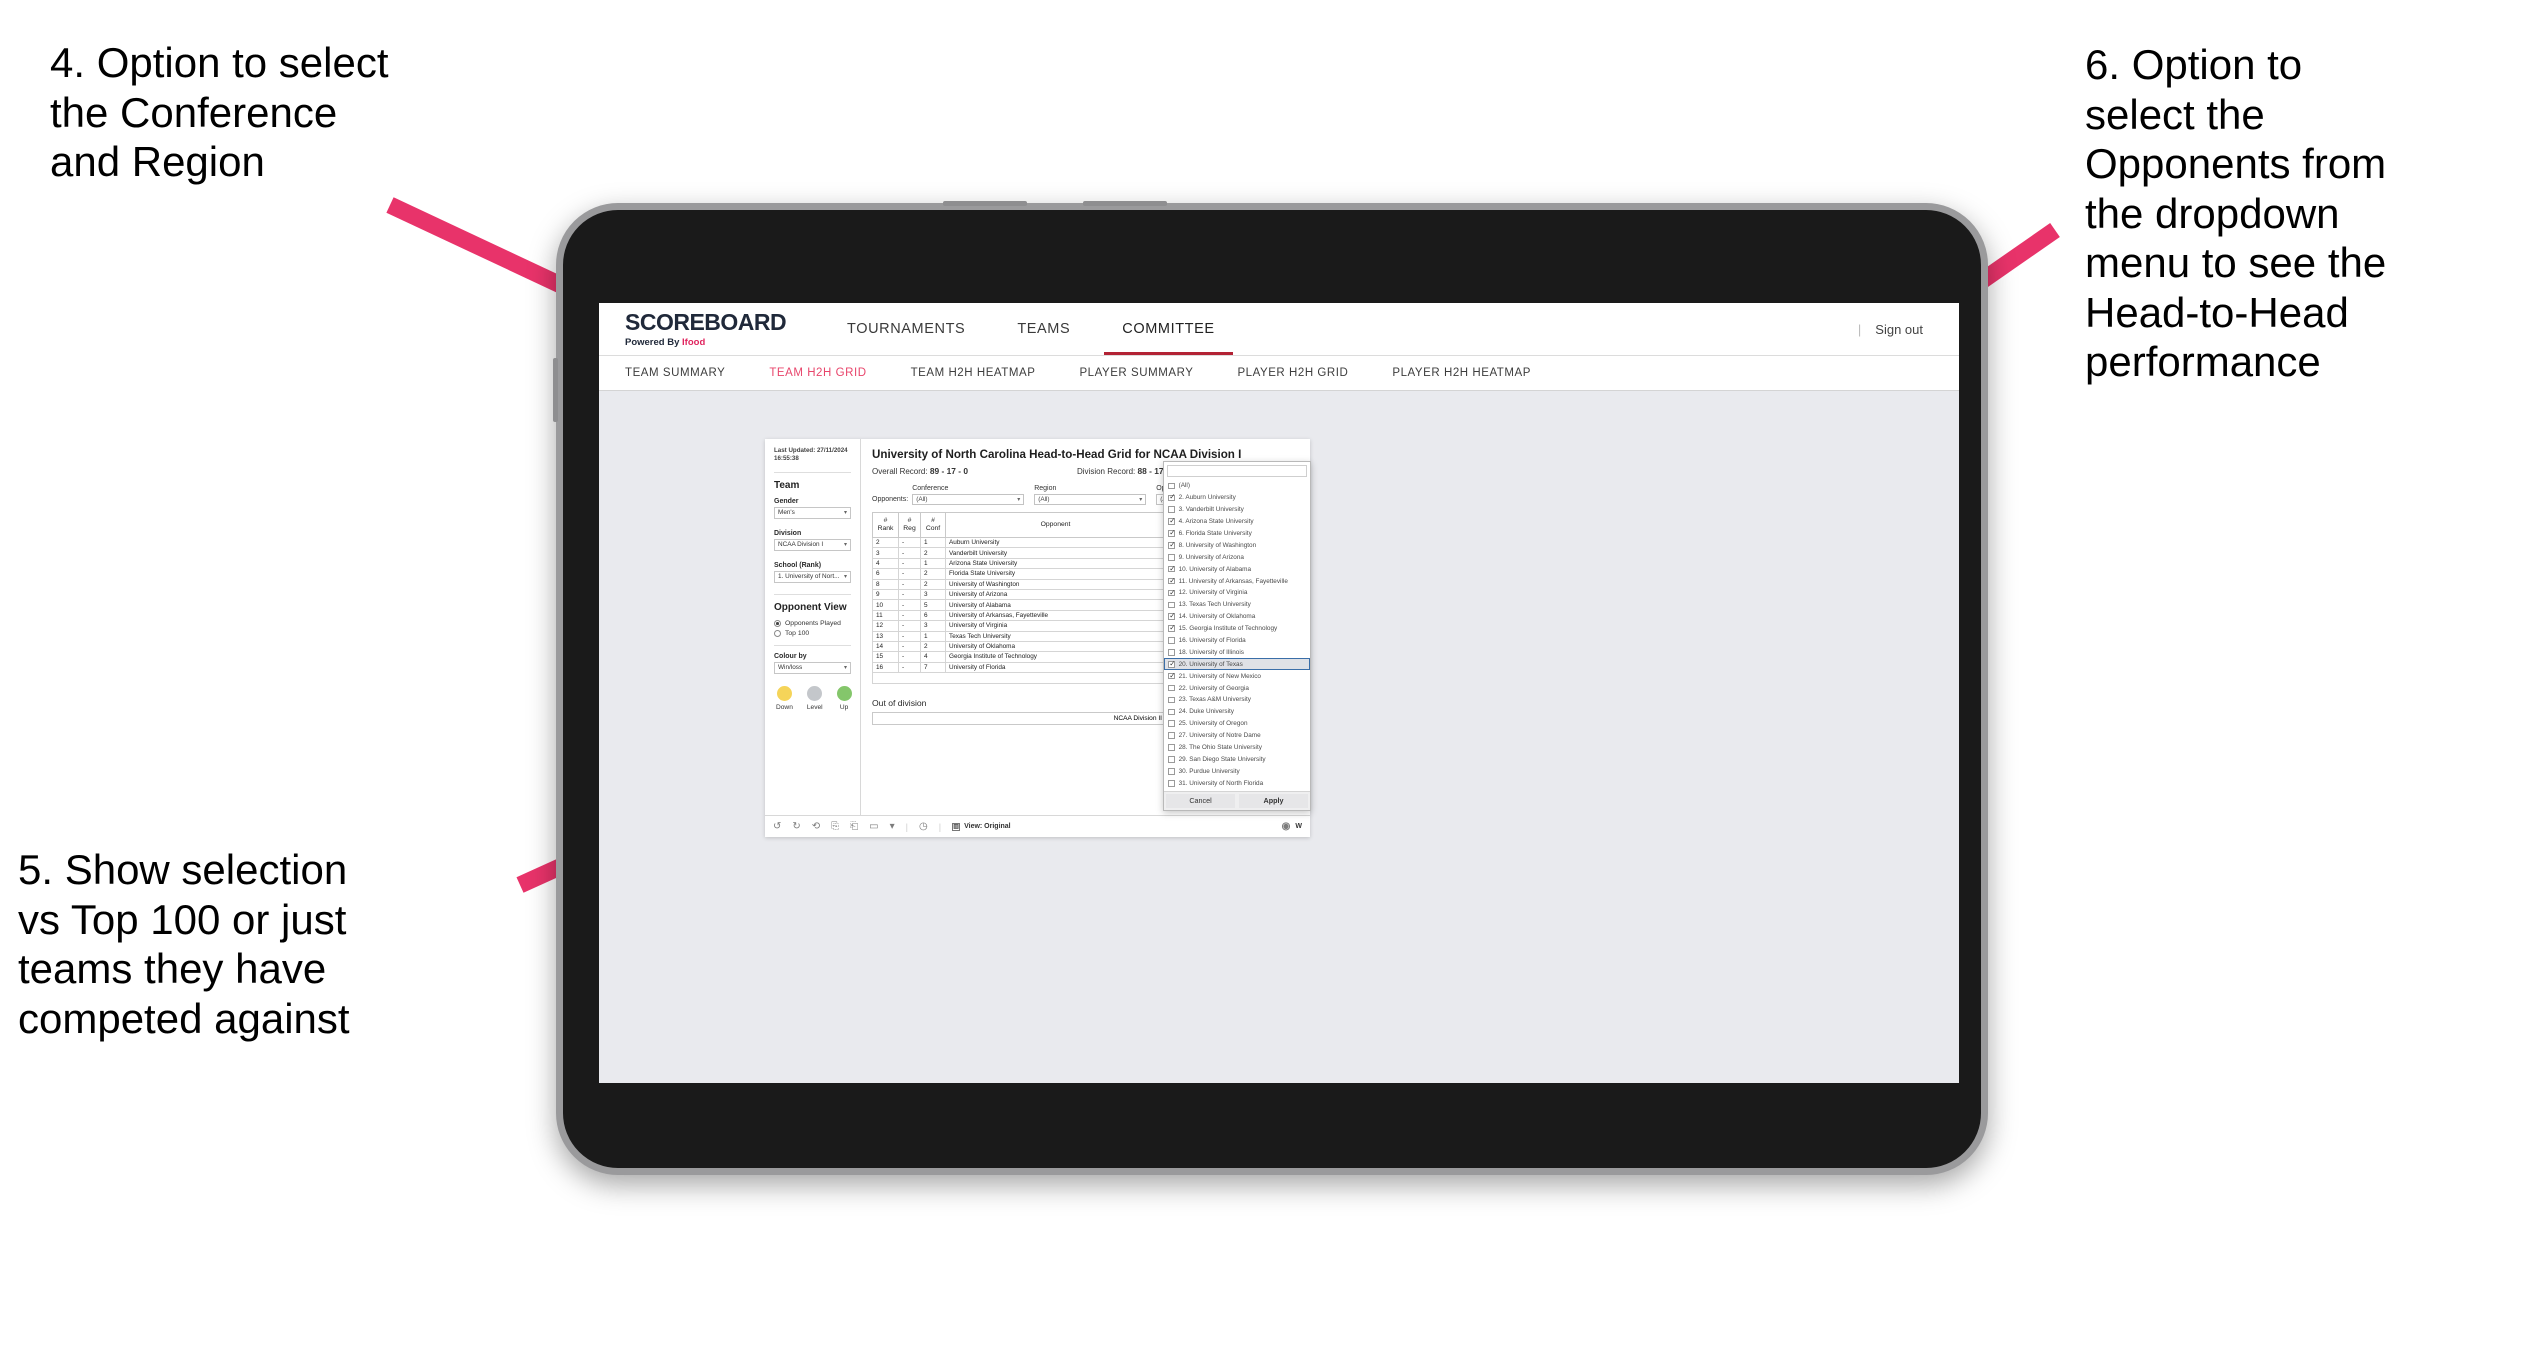 This screenshot has height=1363, width=2533. Describe the element at coordinates (933, 528) in the screenshot. I see `col-conf-l2: Conf` at that location.